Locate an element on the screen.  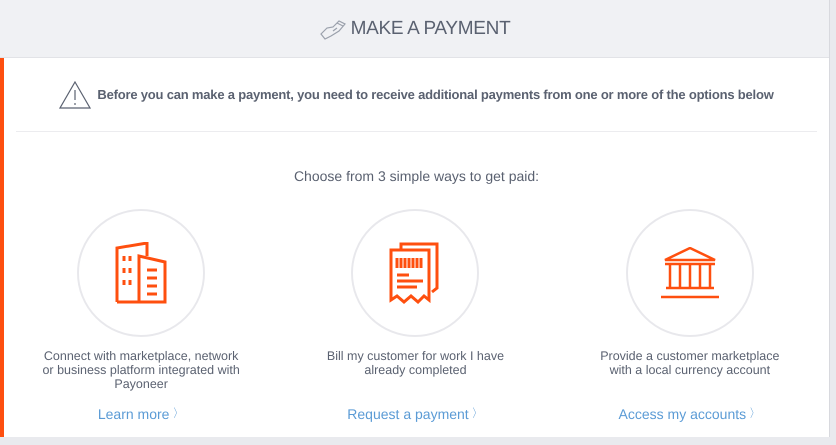
option-description: Provide a customer marketplace with a local currency account is located at coordinates (689, 364).